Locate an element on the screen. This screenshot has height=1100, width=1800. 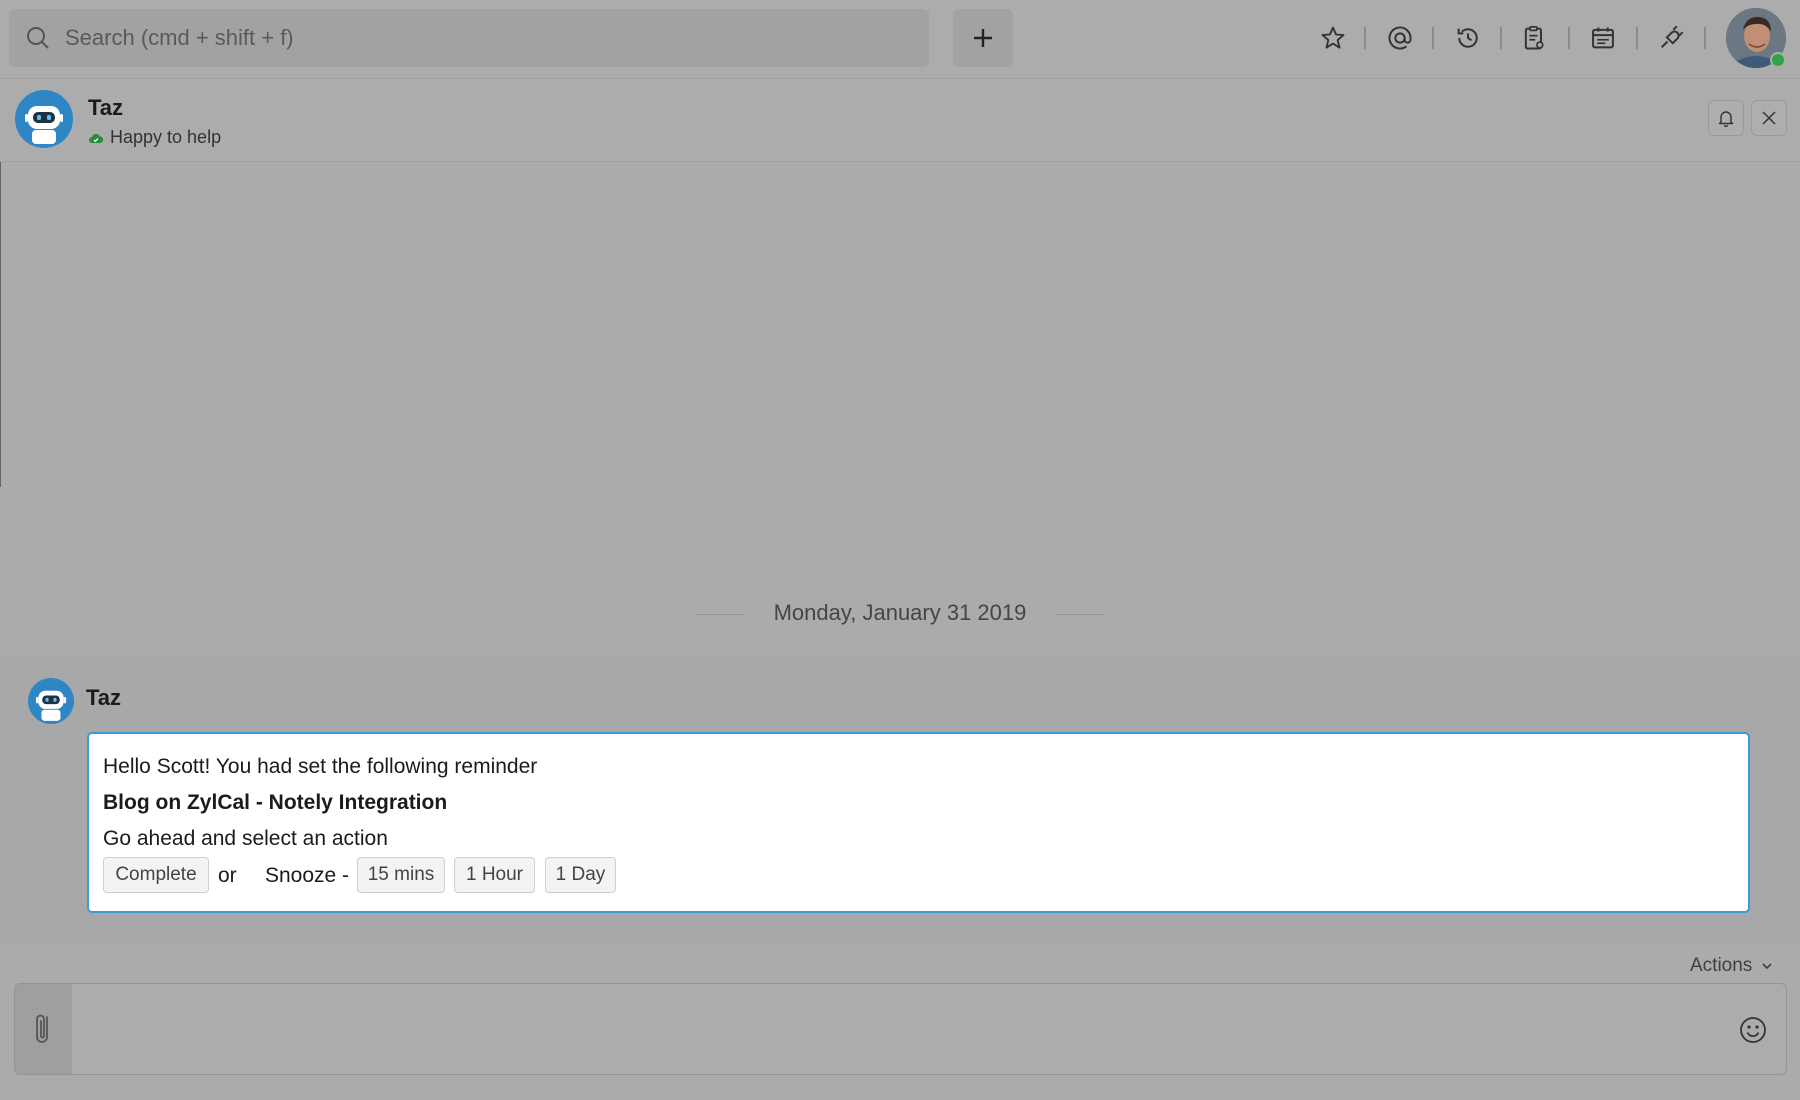
actions-menu: Actions is located at coordinates (1732, 966).